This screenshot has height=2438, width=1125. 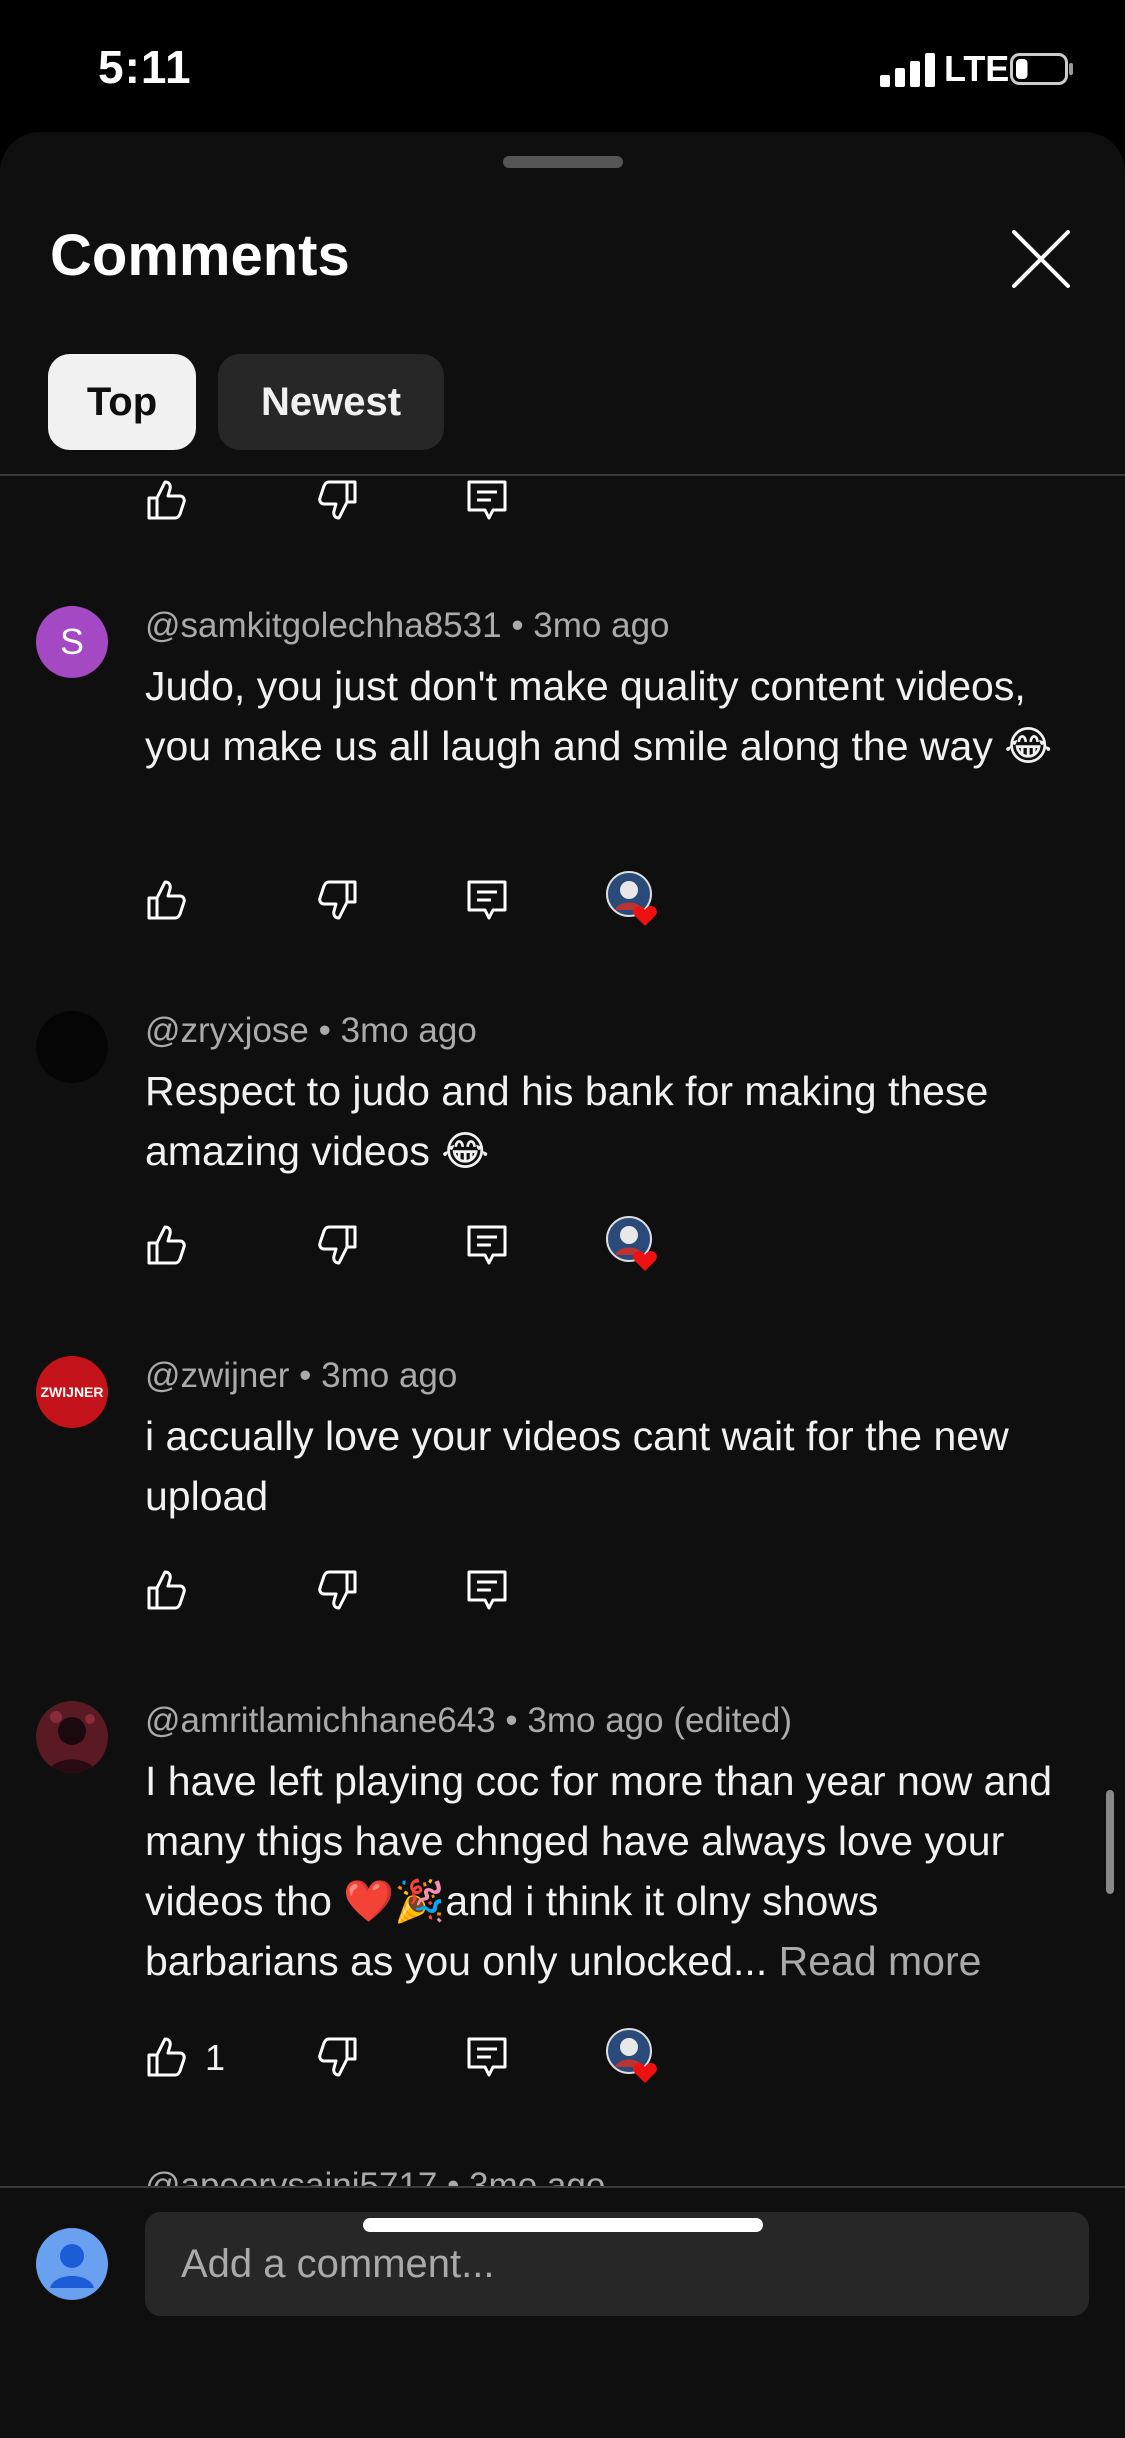 I want to click on user-avatar, so click(x=72, y=2264).